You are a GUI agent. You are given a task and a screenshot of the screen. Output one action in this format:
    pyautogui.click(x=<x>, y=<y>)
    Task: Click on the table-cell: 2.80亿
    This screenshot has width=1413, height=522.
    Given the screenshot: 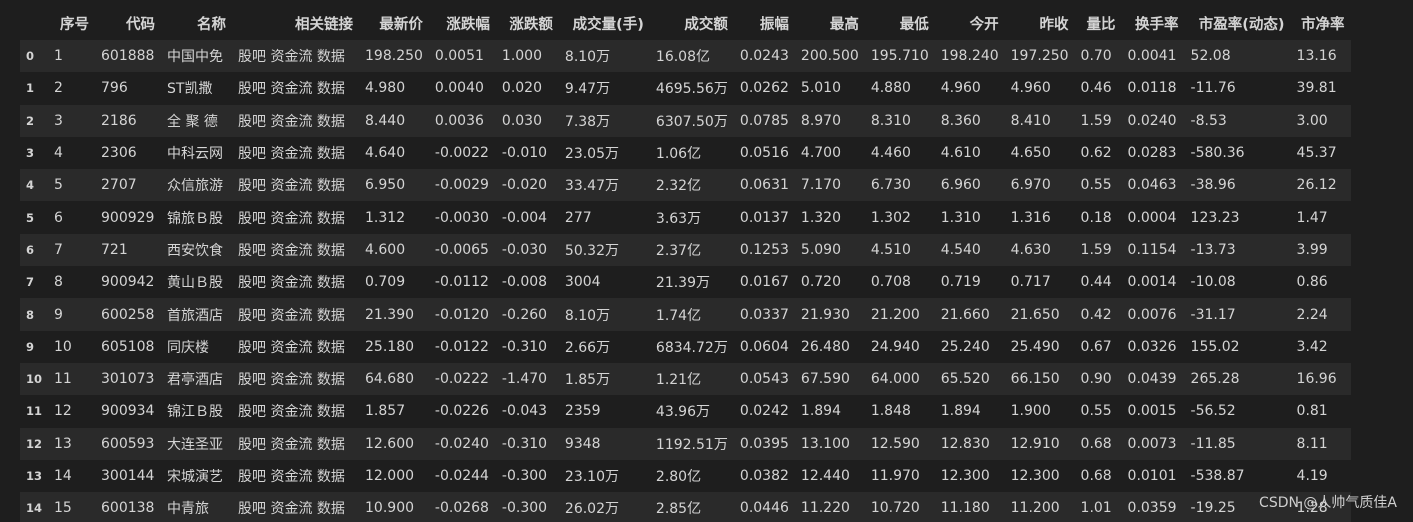 What is the action you would take?
    pyautogui.click(x=678, y=477)
    